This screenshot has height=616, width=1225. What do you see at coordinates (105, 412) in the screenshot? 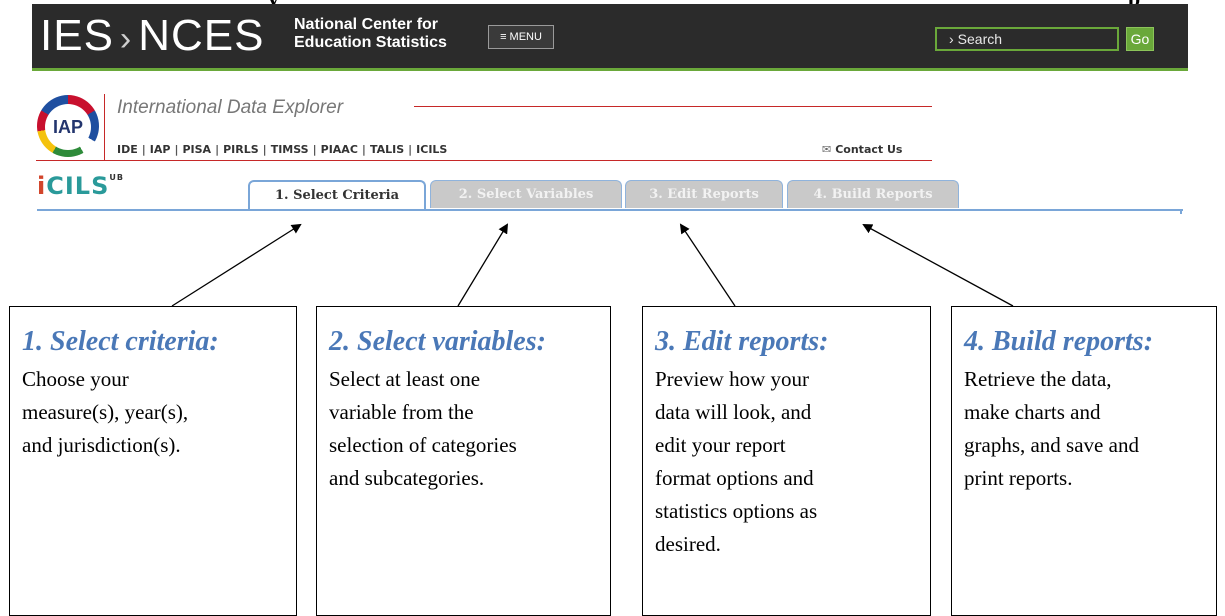
I see `step-1-line: measure(s), year(s),` at bounding box center [105, 412].